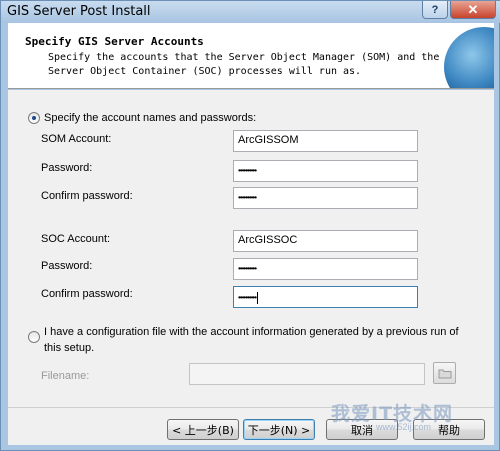 Image resolution: width=500 pixels, height=451 pixels. I want to click on folder-icon, so click(444, 373).